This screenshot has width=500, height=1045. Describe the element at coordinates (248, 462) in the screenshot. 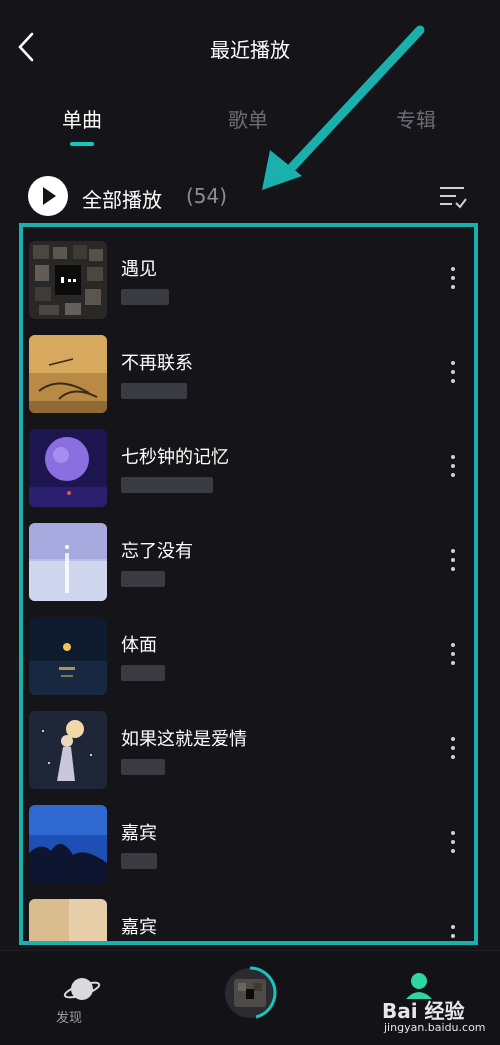

I see `song-row: 七秒钟的记忆` at that location.